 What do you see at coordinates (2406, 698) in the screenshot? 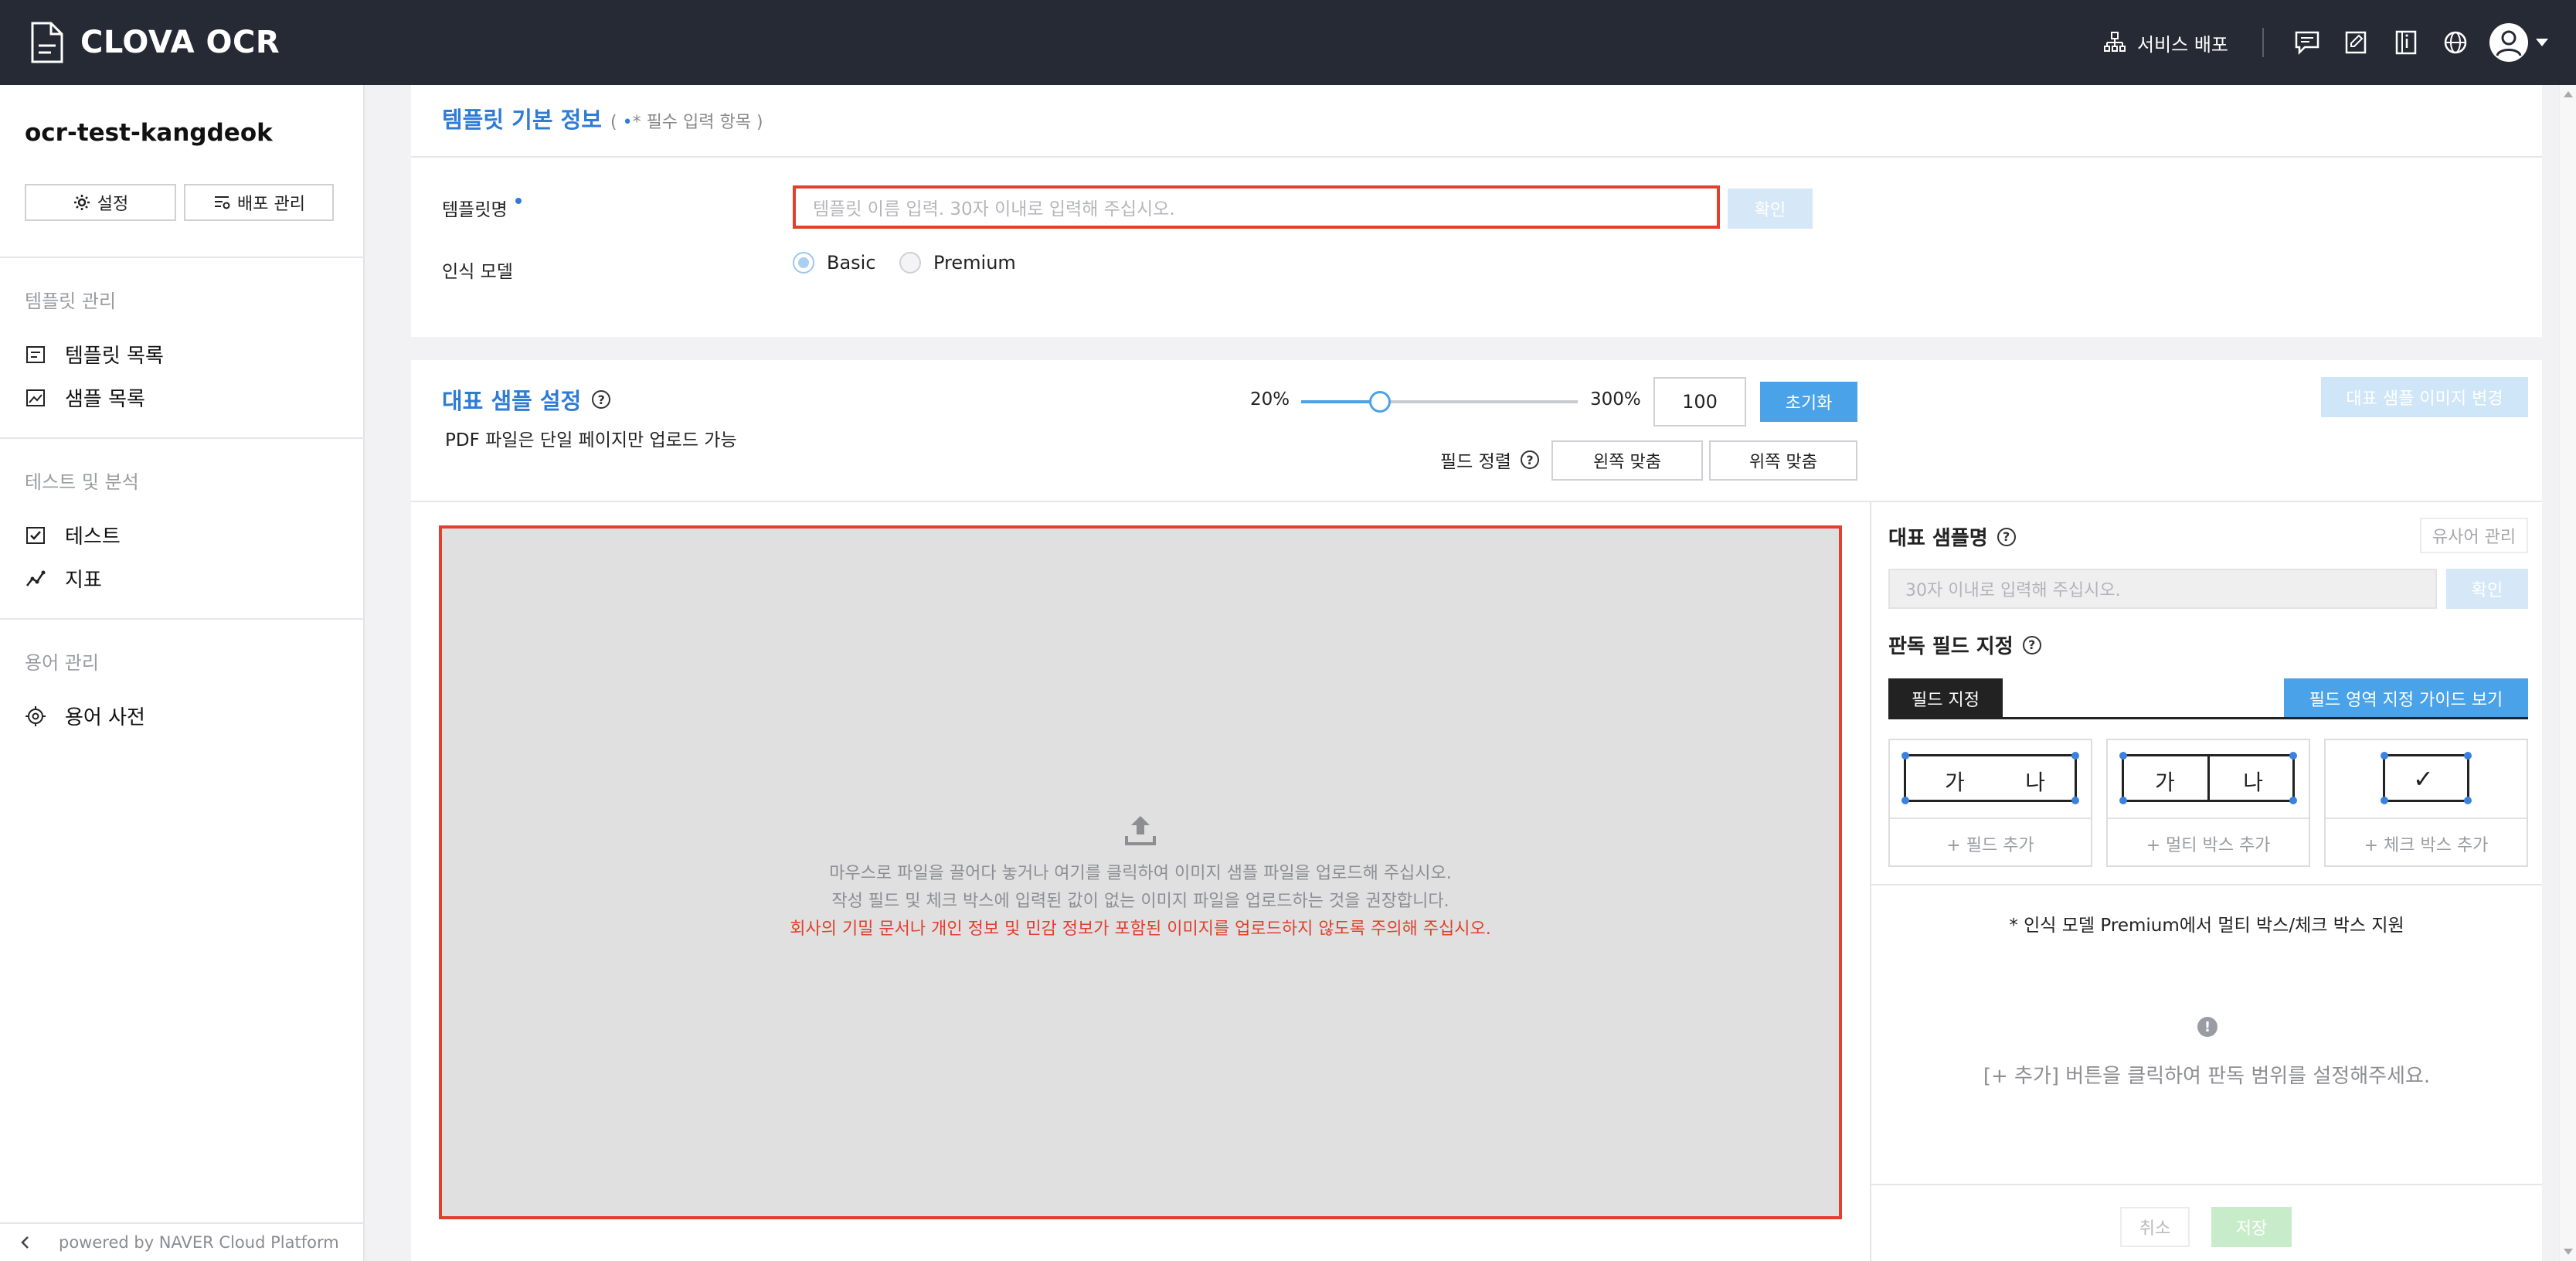
I see `field-guide-button: 필드 영역 지정 가이드 보기` at bounding box center [2406, 698].